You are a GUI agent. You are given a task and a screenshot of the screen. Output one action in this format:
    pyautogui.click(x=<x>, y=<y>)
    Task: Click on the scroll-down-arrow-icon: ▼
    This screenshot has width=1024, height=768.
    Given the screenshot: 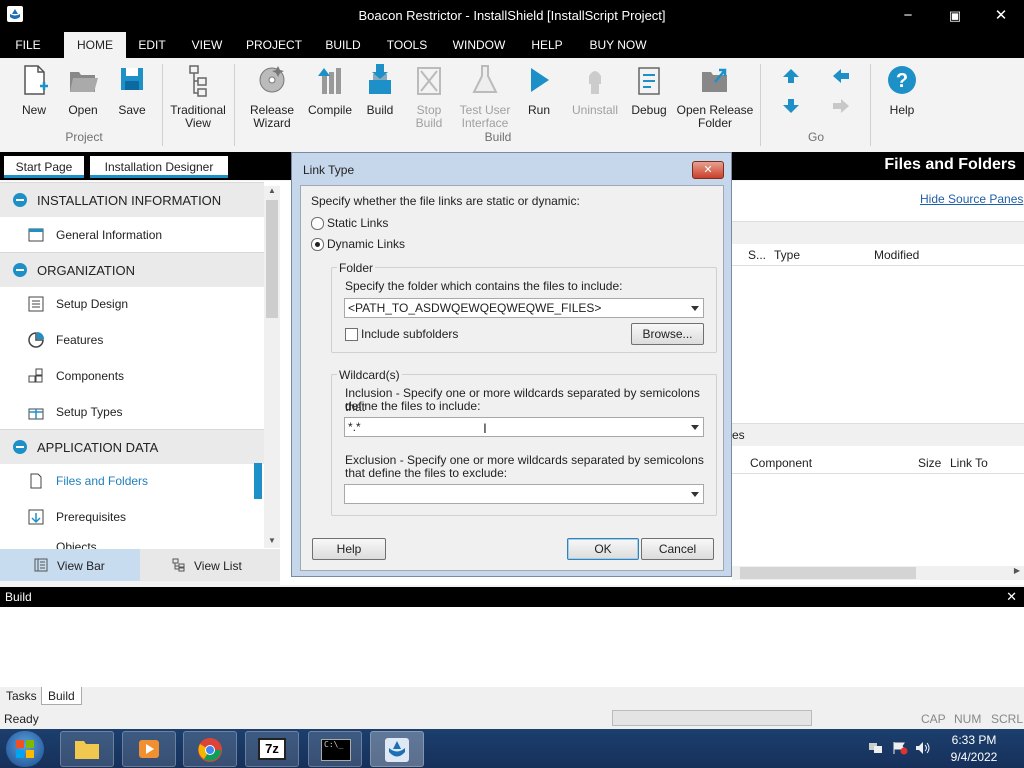 What is the action you would take?
    pyautogui.click(x=272, y=540)
    